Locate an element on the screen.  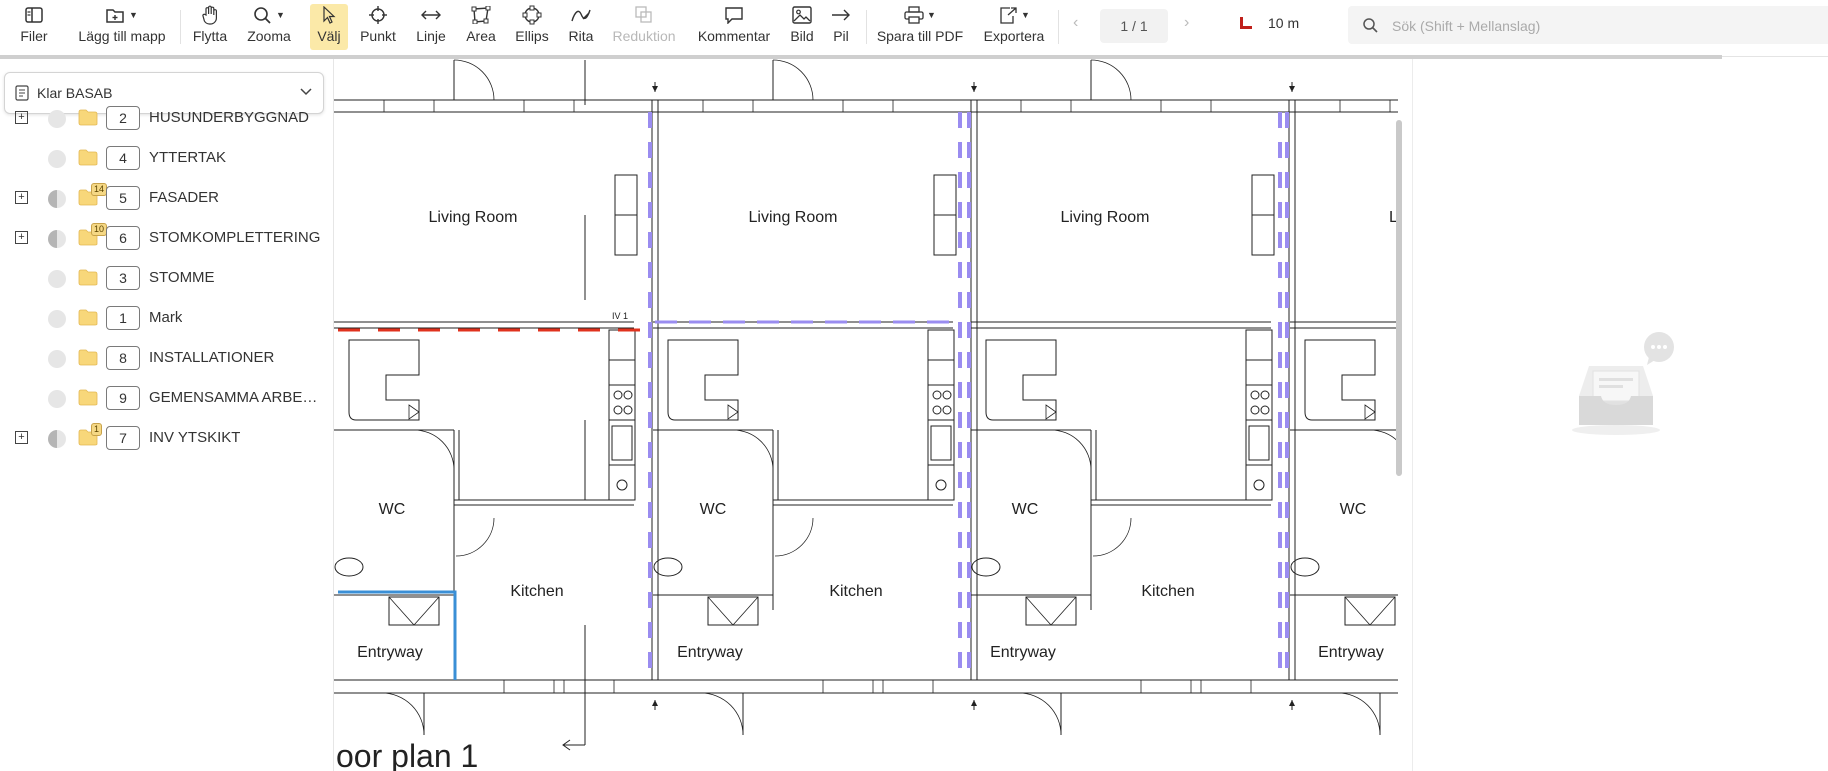
reduction-icon is located at coordinates (643, 14).